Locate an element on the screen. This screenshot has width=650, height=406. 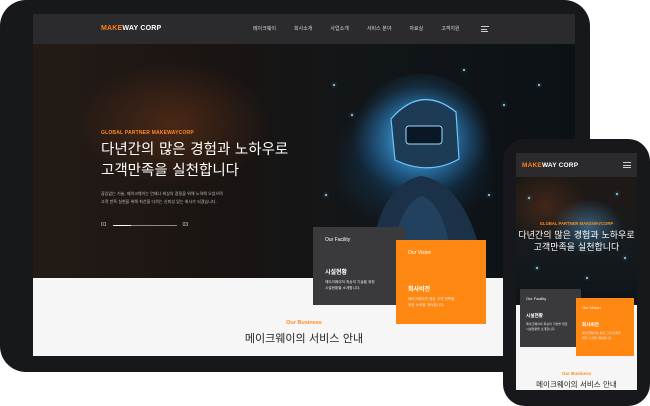
facility-desc-line2: 시설현황을 소개합니다. is located at coordinates (343, 288).